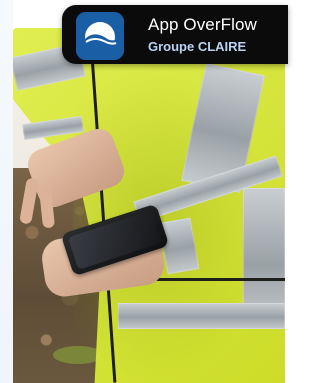  I want to click on reflective-tape, so click(201, 316).